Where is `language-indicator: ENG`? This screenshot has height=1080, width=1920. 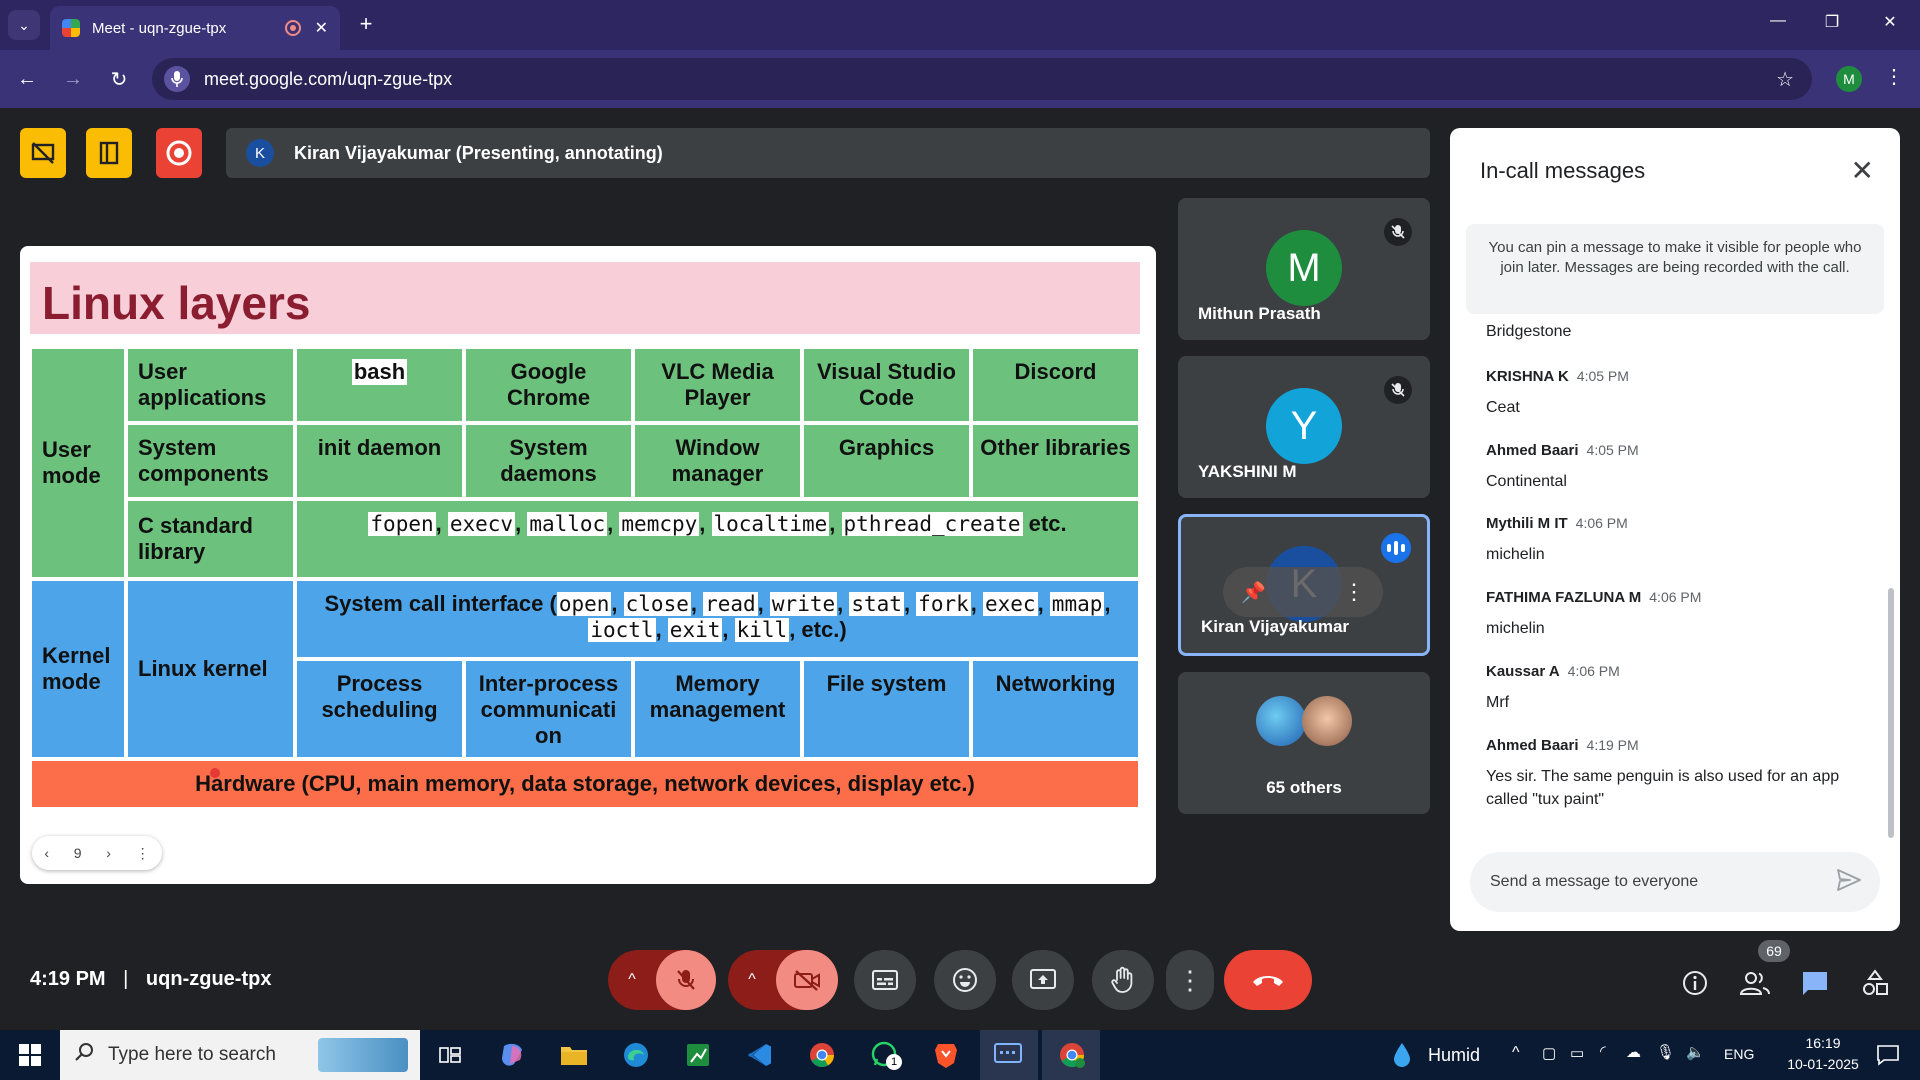 language-indicator: ENG is located at coordinates (1739, 1054).